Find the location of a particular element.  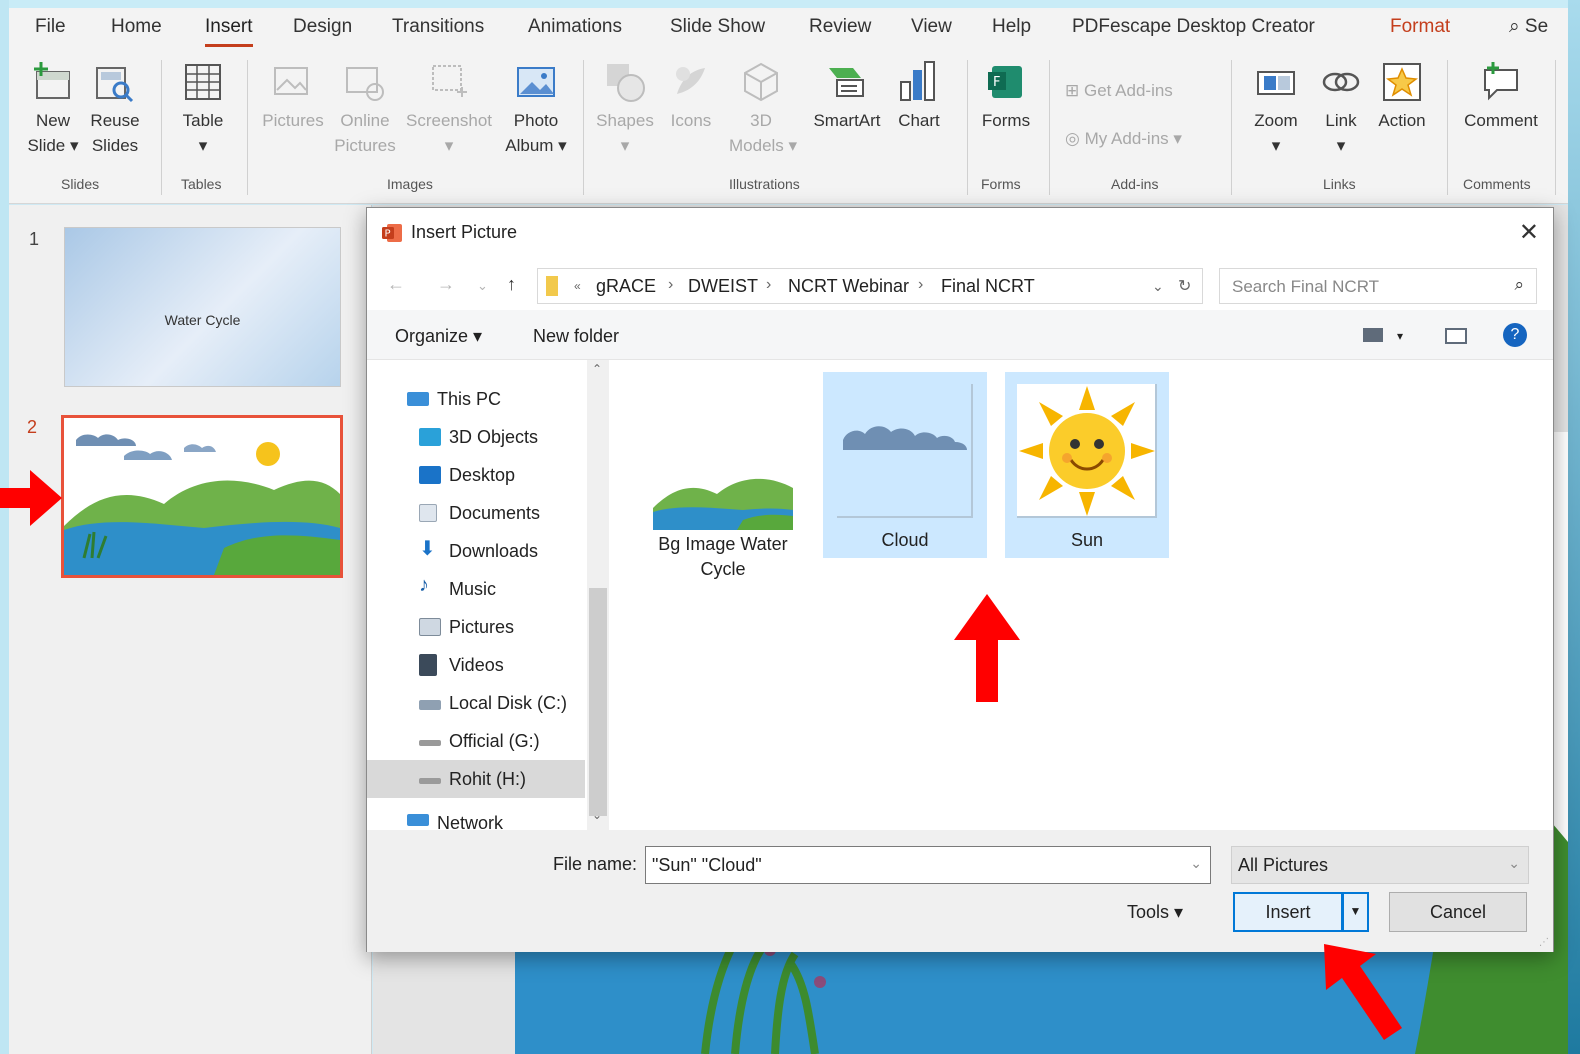

cloud-icon is located at coordinates (905, 438).